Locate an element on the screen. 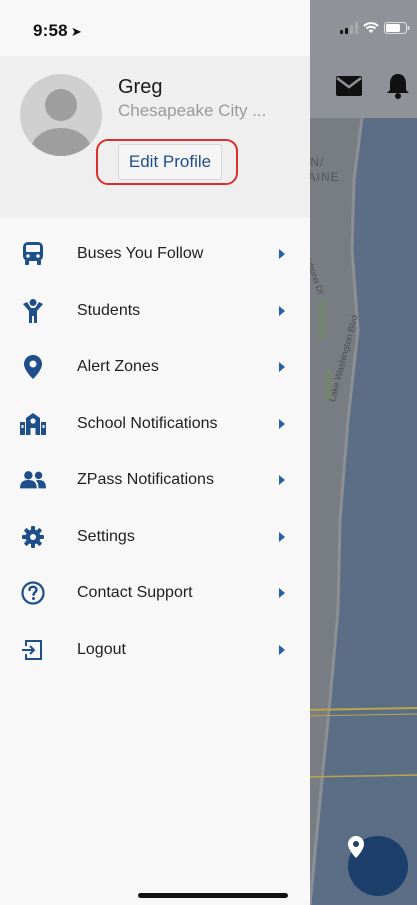 This screenshot has width=417, height=905. menu-item-label: Settings is located at coordinates (106, 536).